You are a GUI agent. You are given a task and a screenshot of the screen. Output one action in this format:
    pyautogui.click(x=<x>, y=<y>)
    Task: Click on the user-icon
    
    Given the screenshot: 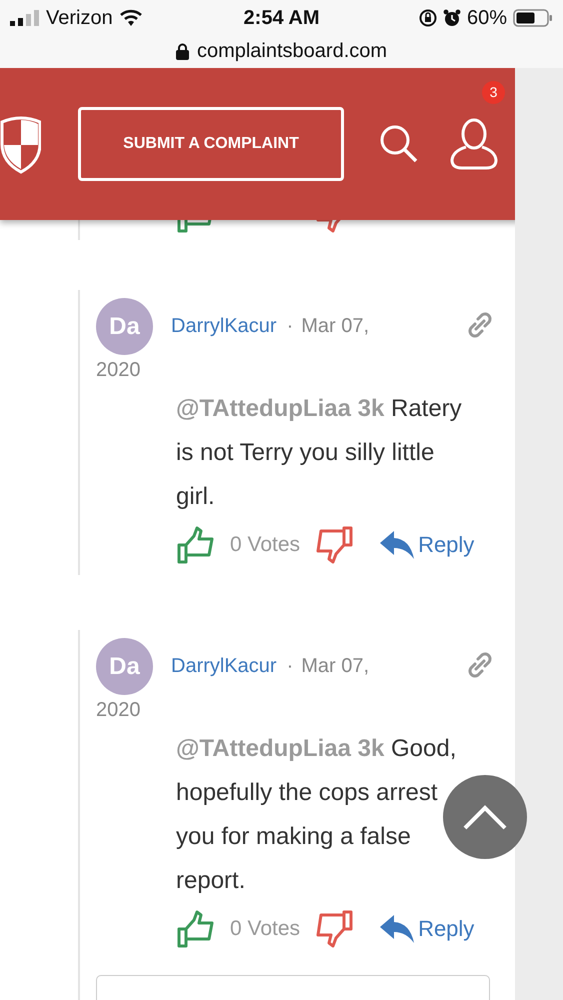 What is the action you would take?
    pyautogui.click(x=474, y=144)
    